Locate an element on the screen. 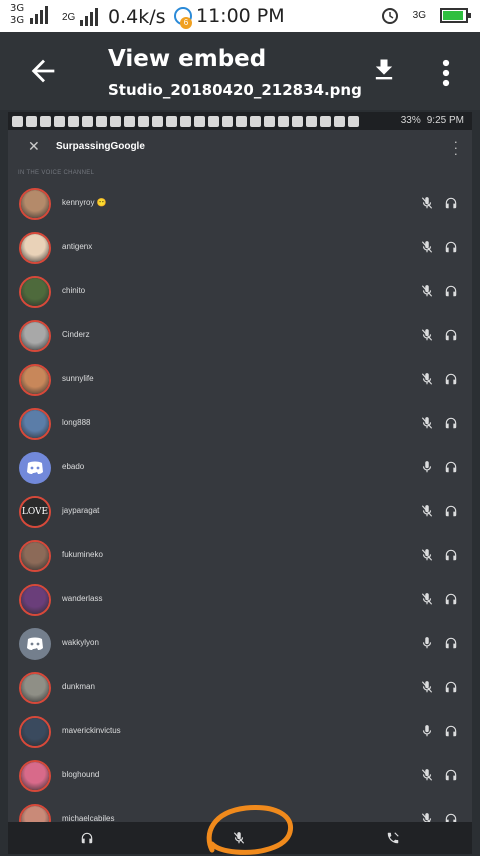 The width and height of the screenshot is (480, 856). member-name: chinito is located at coordinates (74, 290).